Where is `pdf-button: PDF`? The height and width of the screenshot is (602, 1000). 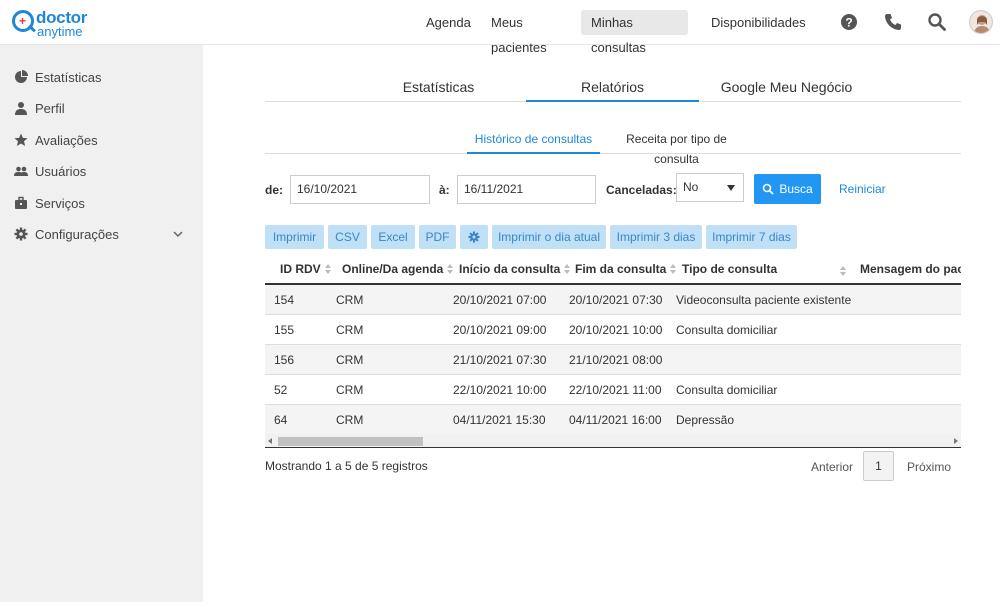 pdf-button: PDF is located at coordinates (437, 237).